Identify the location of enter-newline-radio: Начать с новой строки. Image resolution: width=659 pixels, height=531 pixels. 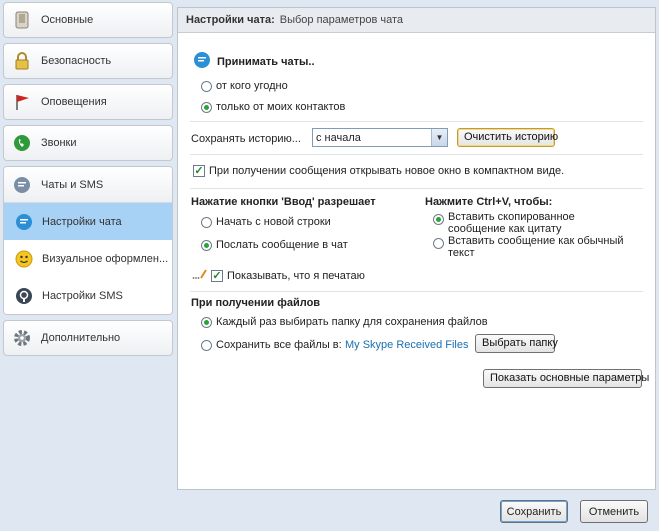
(266, 222).